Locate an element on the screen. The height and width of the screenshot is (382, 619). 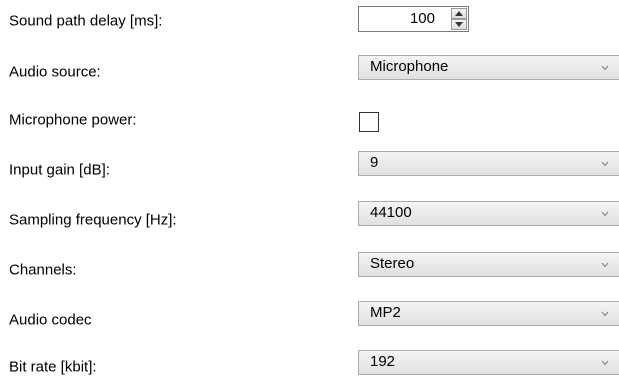
audio-source-dropdown: Microphone is located at coordinates (488, 67).